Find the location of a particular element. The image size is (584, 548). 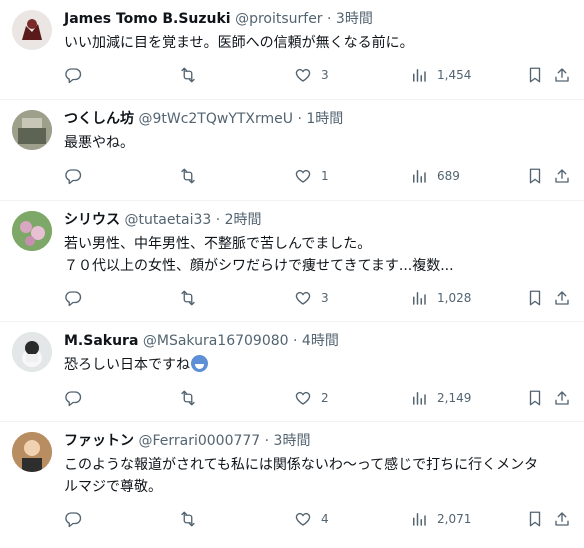

like-count: 4 is located at coordinates (325, 519).